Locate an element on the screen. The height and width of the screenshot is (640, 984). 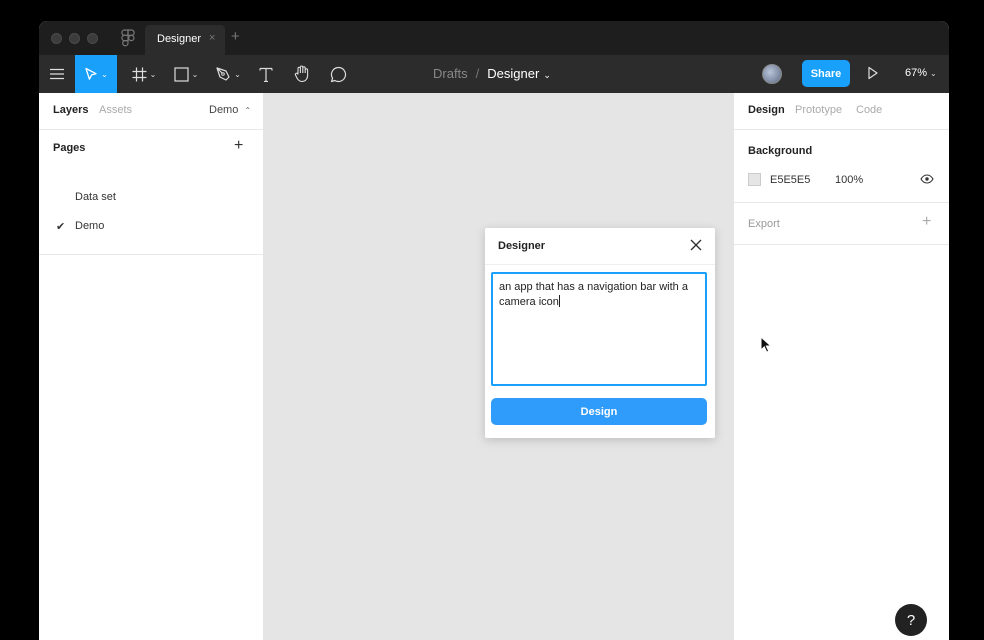
checkmark-icon: ✔ is located at coordinates (61, 227).